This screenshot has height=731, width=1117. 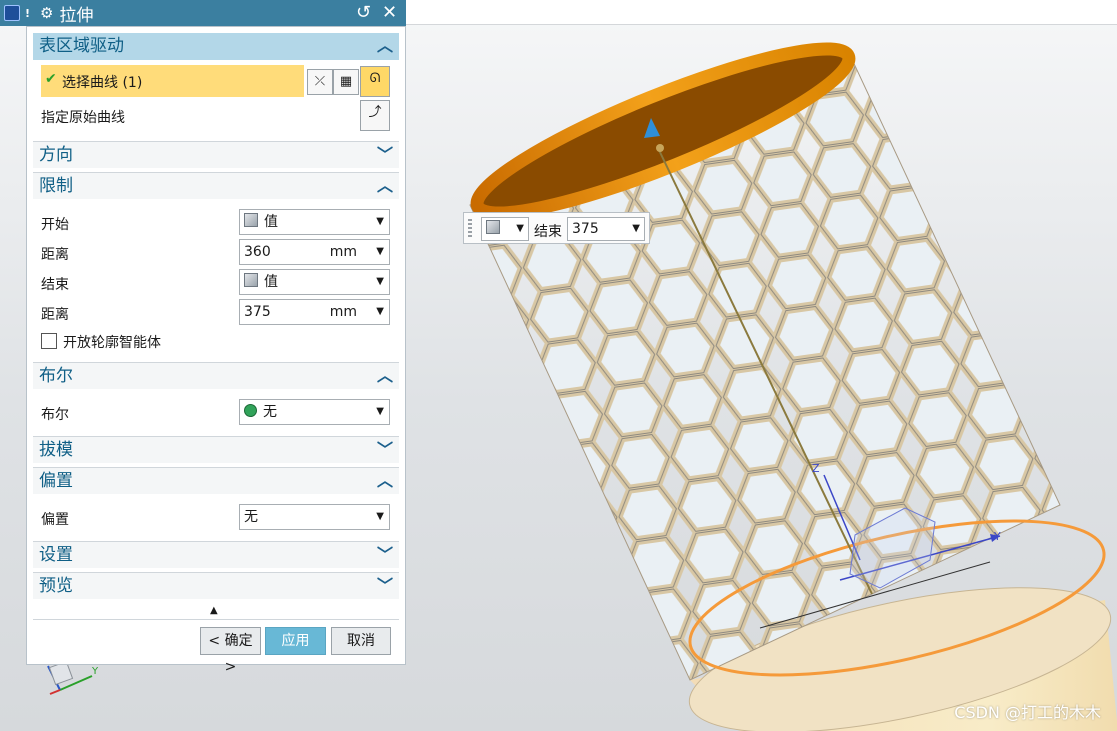 What do you see at coordinates (343, 252) in the screenshot?
I see `distance1-unit: mm` at bounding box center [343, 252].